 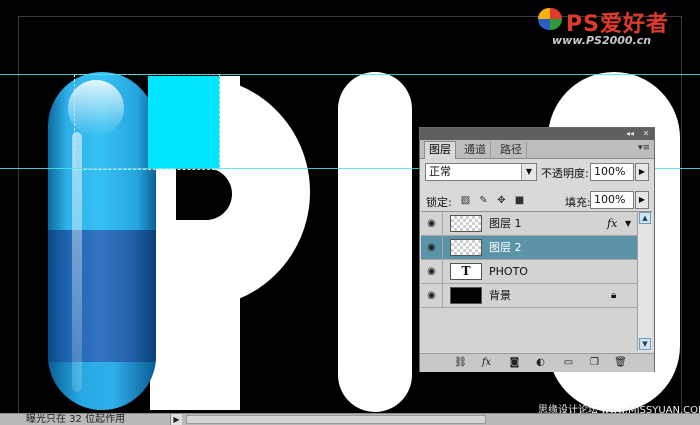 What do you see at coordinates (483, 200) in the screenshot?
I see `lock-image-icon: ✎` at bounding box center [483, 200].